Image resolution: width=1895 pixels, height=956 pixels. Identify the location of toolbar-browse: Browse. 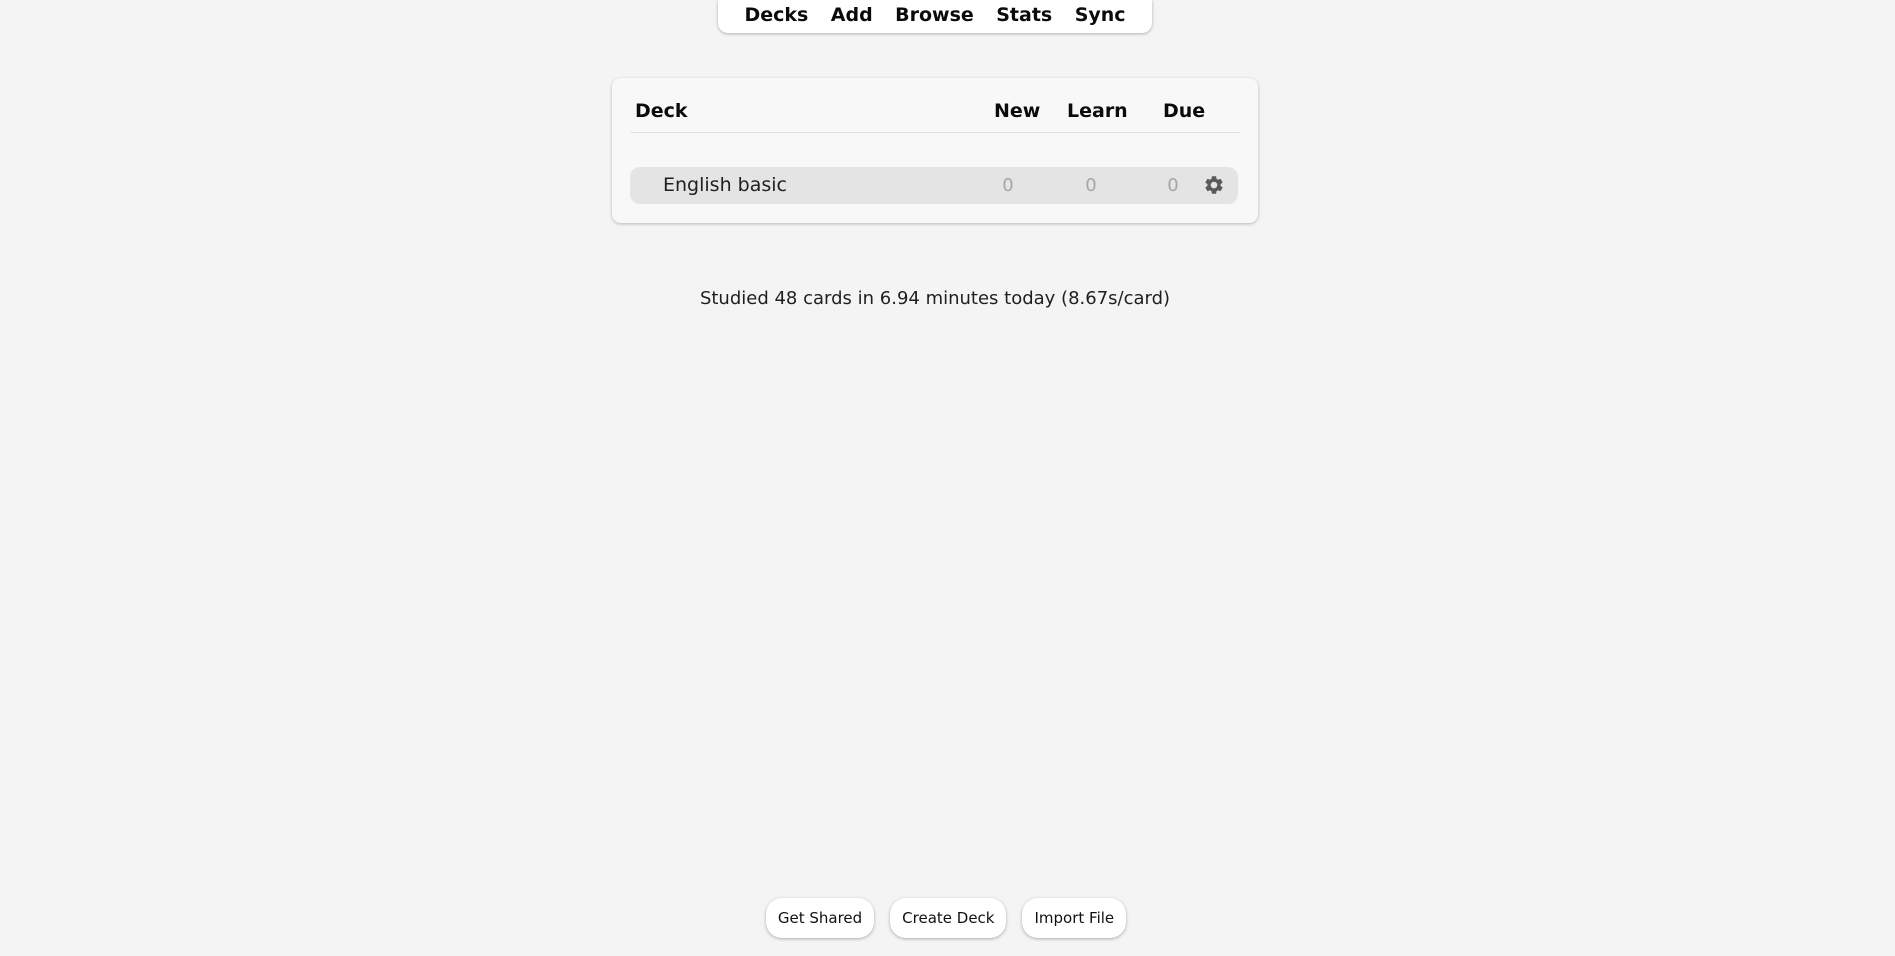
(934, 15).